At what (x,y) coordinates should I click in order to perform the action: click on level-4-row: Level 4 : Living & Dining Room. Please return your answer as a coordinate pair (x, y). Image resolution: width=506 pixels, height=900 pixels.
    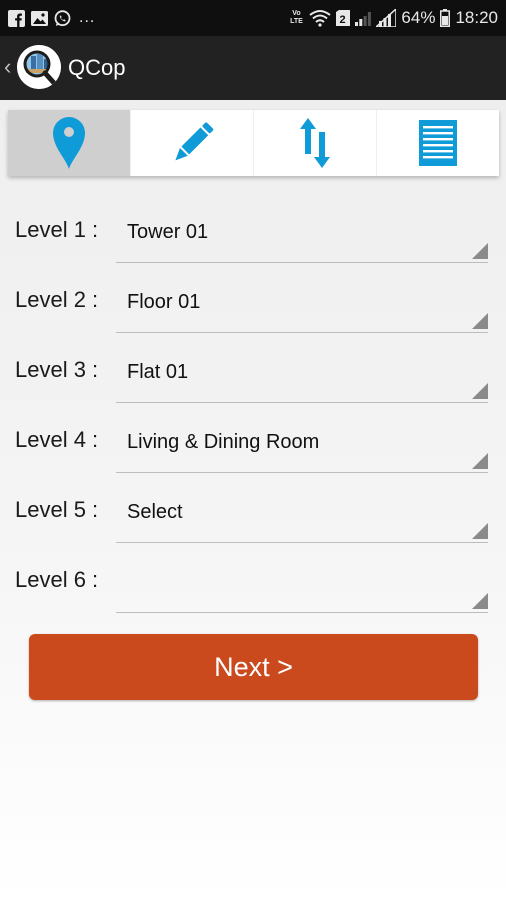
    Looking at the image, I should click on (253, 441).